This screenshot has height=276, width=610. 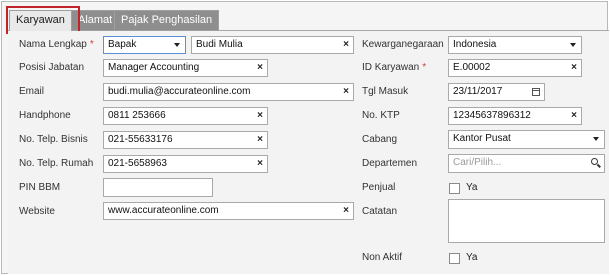 What do you see at coordinates (472, 257) in the screenshot?
I see `non-aktif-option-label: Ya` at bounding box center [472, 257].